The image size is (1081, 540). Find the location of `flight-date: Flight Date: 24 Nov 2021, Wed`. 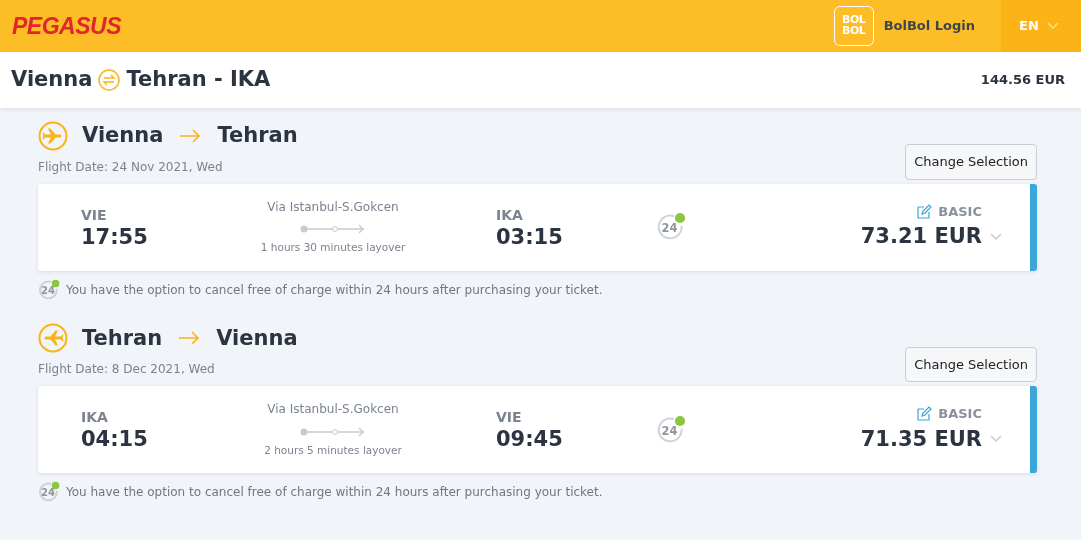

flight-date: Flight Date: 24 Nov 2021, Wed is located at coordinates (131, 167).